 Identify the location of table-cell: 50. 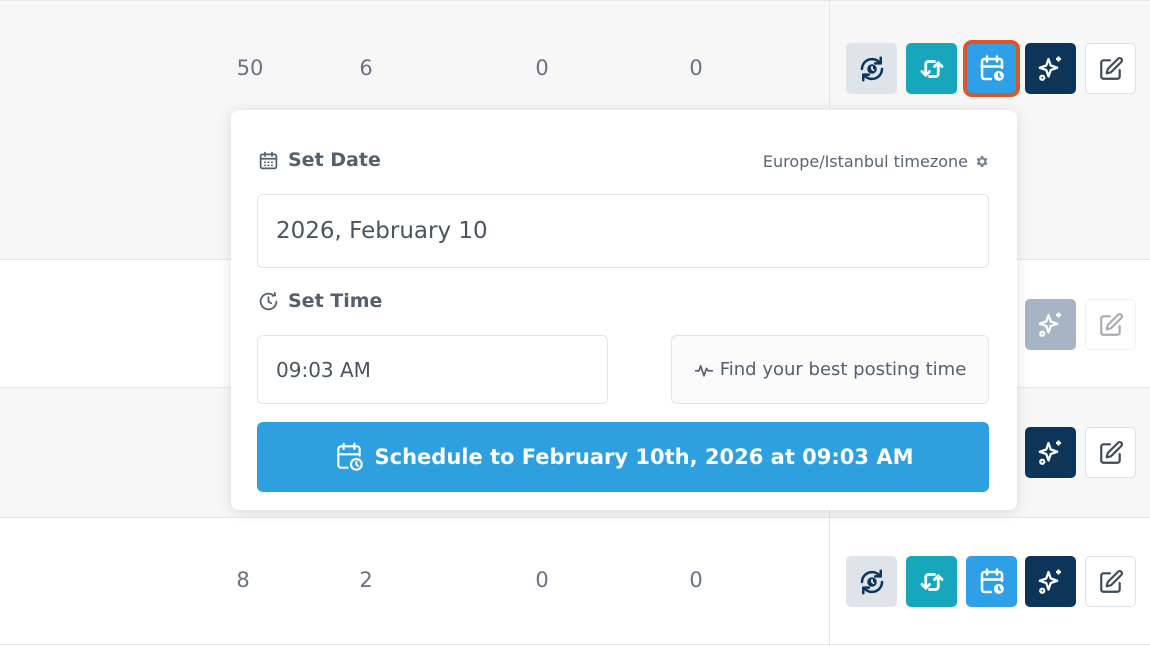
(250, 68).